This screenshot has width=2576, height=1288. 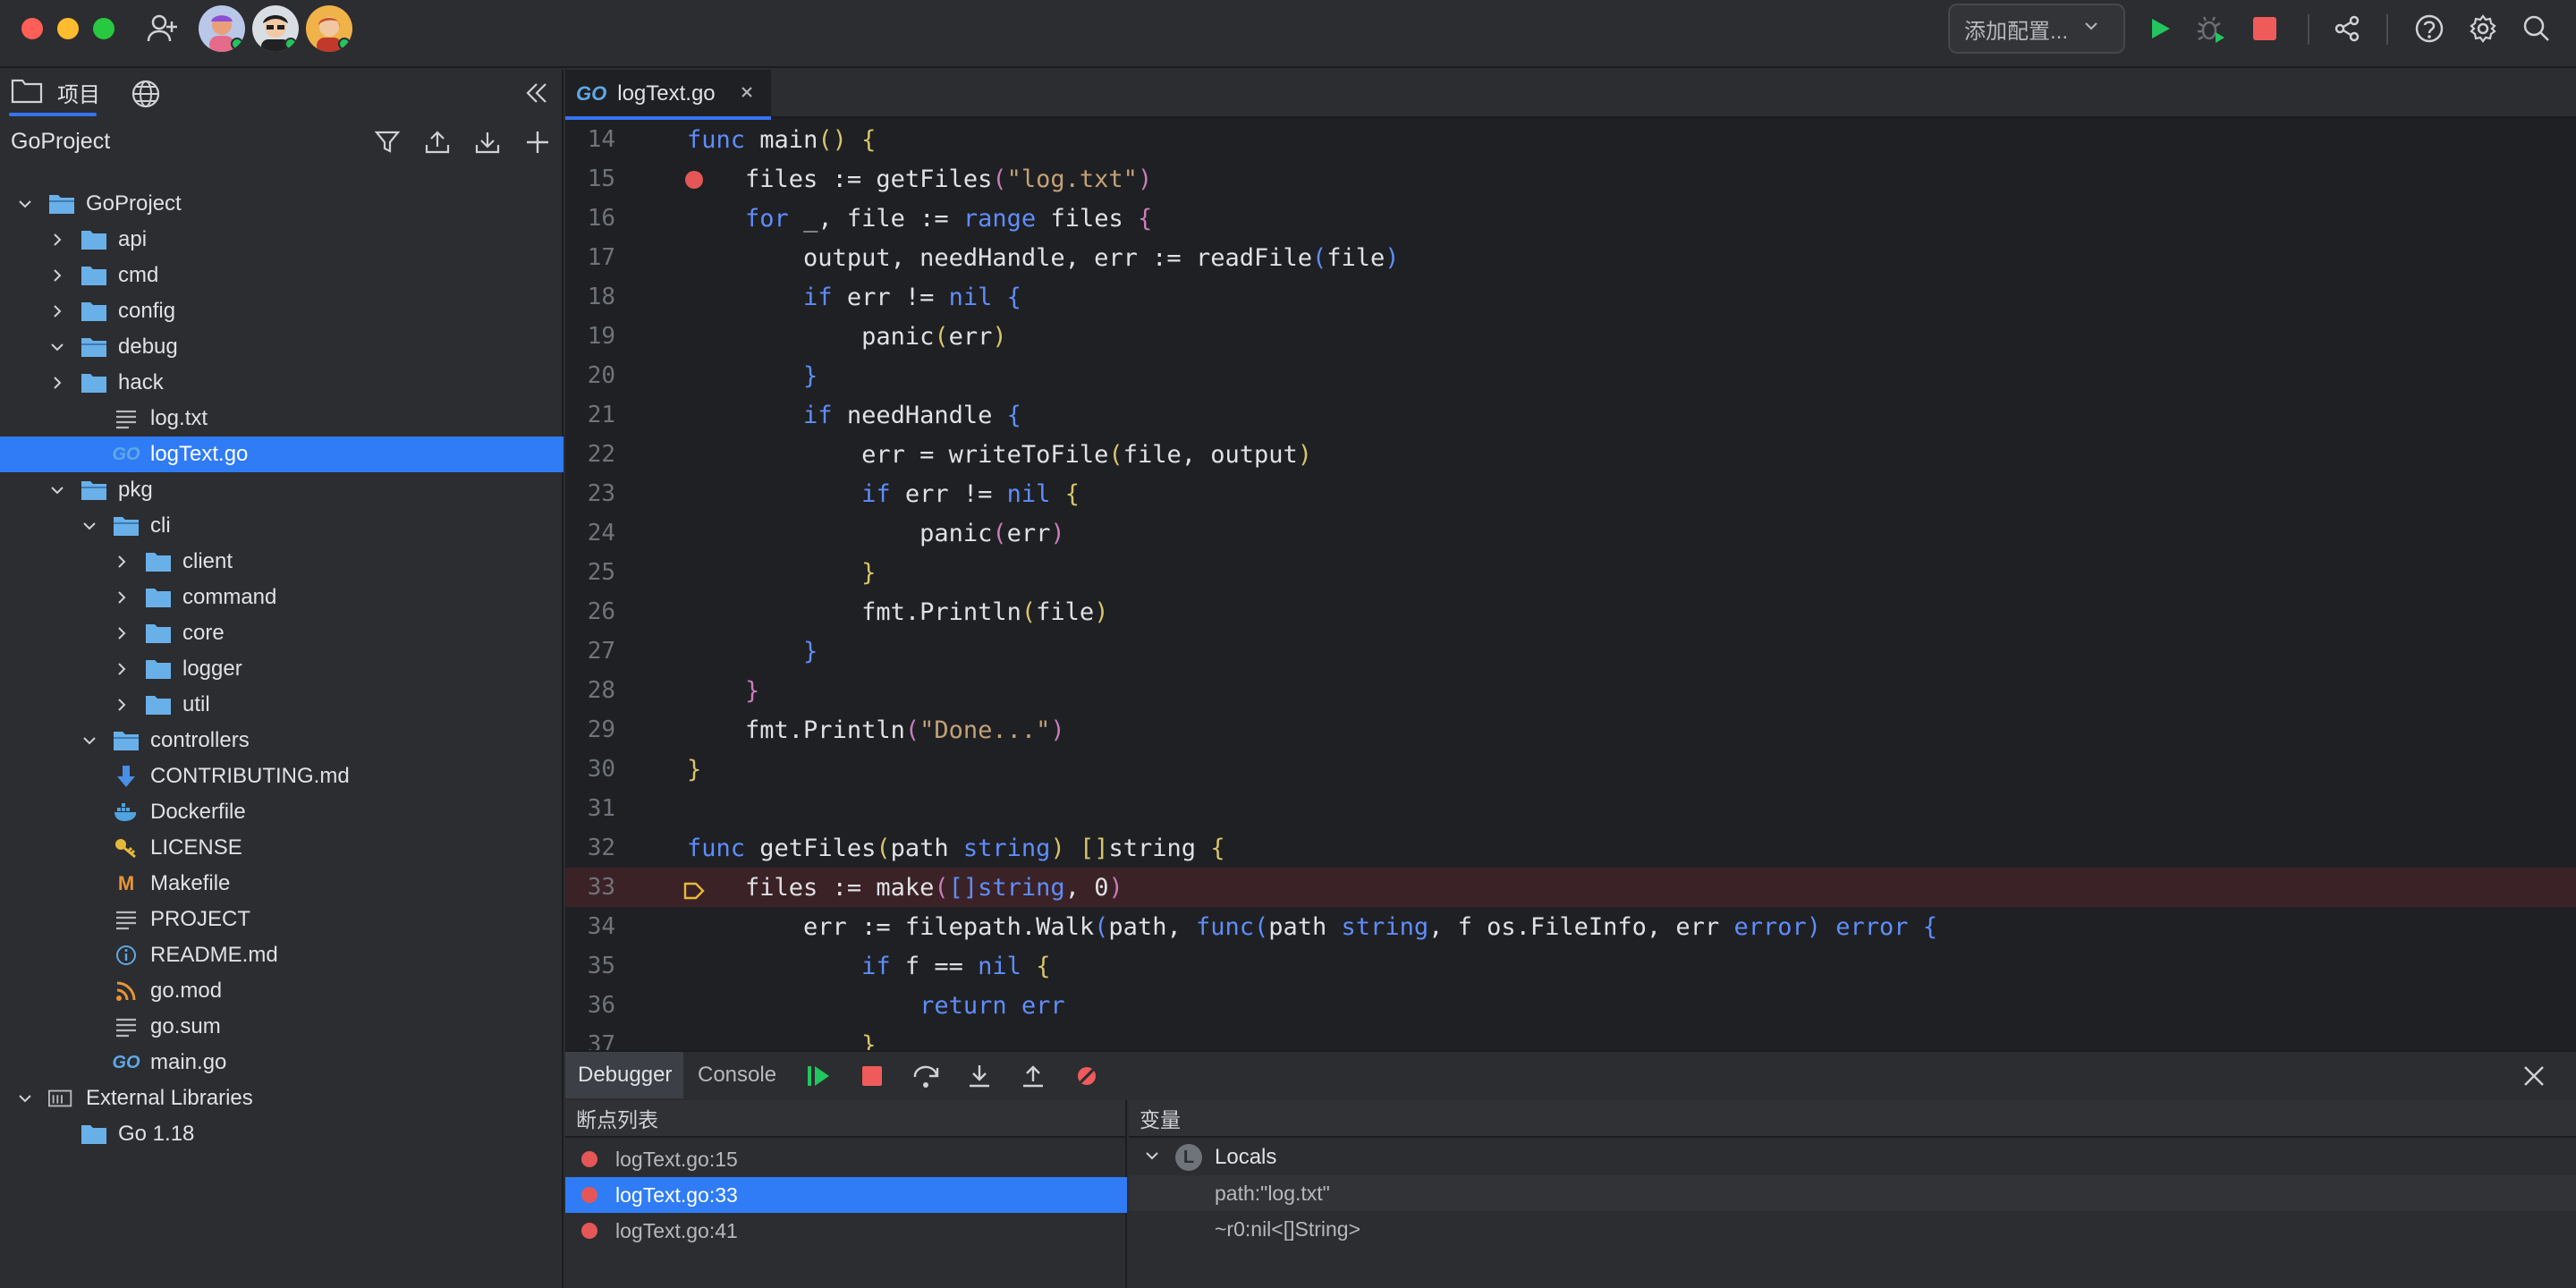 I want to click on code-line: 20 }, so click(x=1570, y=375).